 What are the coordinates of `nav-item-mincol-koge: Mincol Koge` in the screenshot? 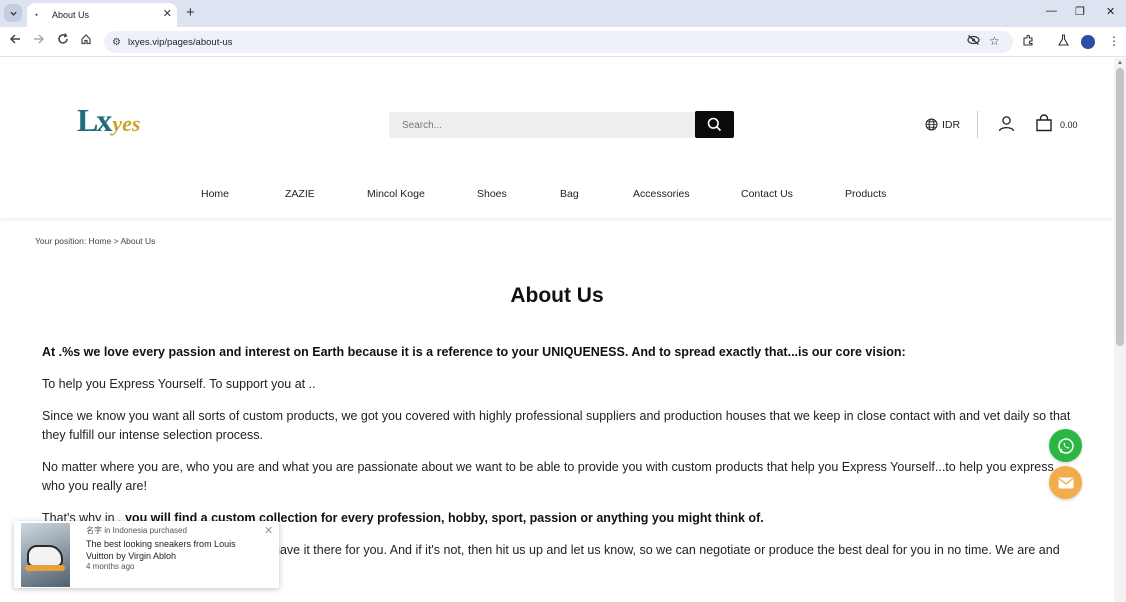 It's located at (396, 194).